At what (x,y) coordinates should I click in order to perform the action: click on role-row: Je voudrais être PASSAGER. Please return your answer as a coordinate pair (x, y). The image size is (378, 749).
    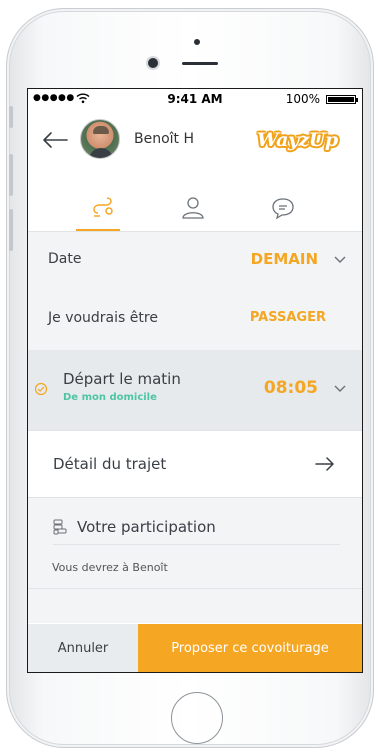
    Looking at the image, I should click on (195, 318).